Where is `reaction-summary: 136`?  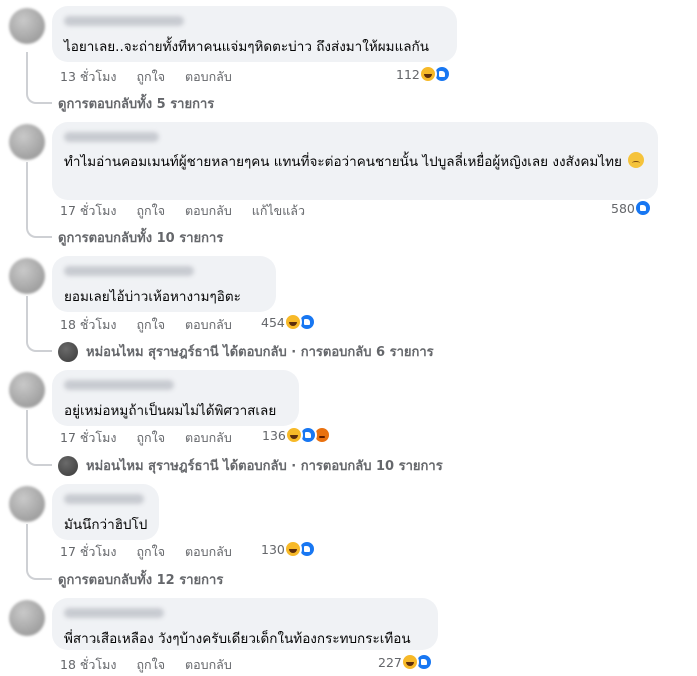
reaction-summary: 136 is located at coordinates (296, 435).